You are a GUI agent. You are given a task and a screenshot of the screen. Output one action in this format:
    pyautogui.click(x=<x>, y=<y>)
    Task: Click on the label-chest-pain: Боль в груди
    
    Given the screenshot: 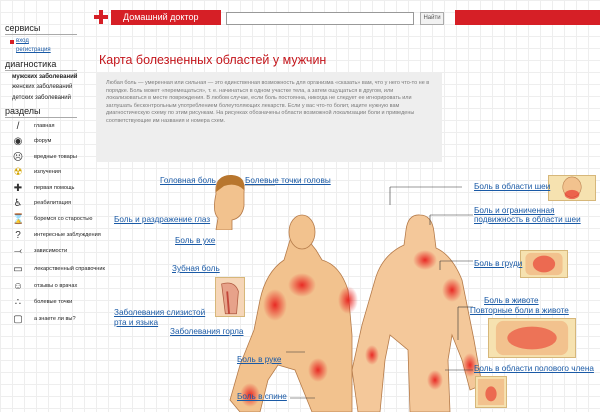 What is the action you would take?
    pyautogui.click(x=498, y=263)
    